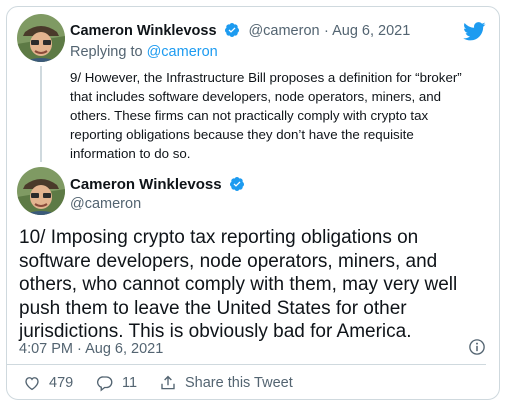 Image resolution: width=512 pixels, height=409 pixels. I want to click on thread-connector-line, so click(41, 114).